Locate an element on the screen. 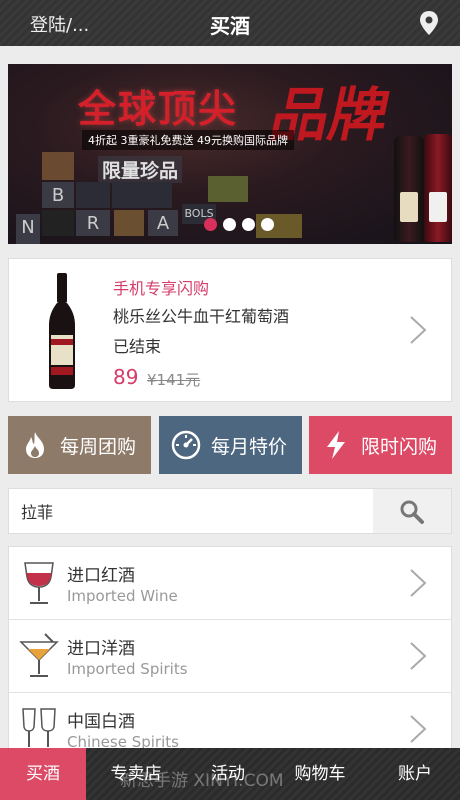  tab-cart: 购物车 is located at coordinates (320, 774).